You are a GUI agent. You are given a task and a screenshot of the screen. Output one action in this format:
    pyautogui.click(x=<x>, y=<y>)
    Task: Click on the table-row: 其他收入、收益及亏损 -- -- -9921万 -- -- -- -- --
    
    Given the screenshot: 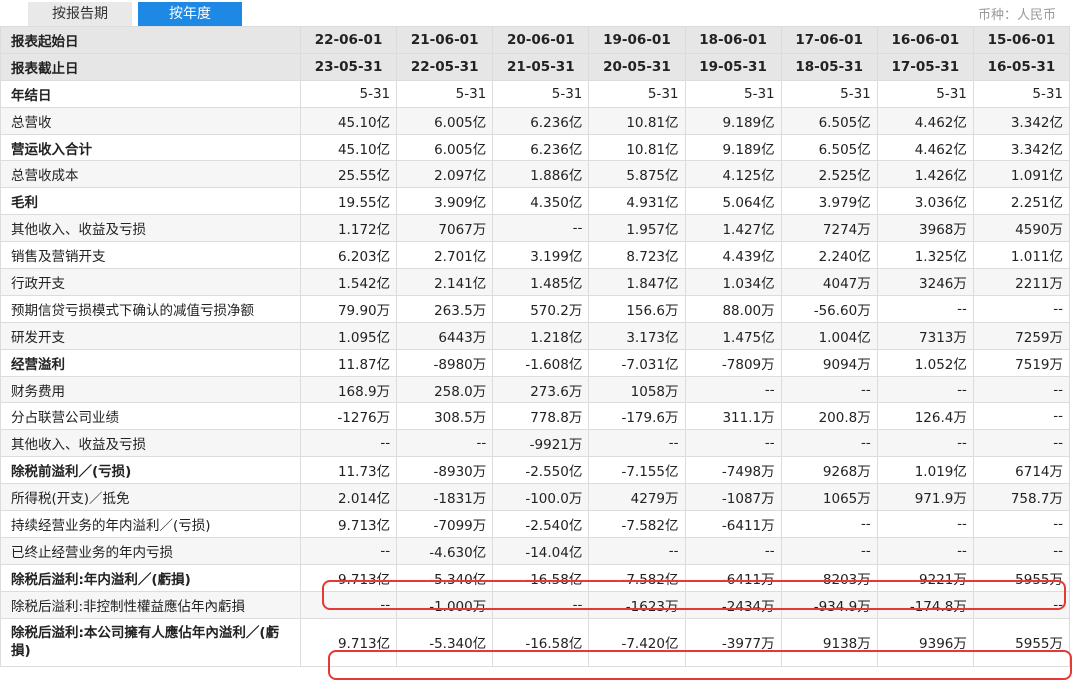 What is the action you would take?
    pyautogui.click(x=535, y=443)
    